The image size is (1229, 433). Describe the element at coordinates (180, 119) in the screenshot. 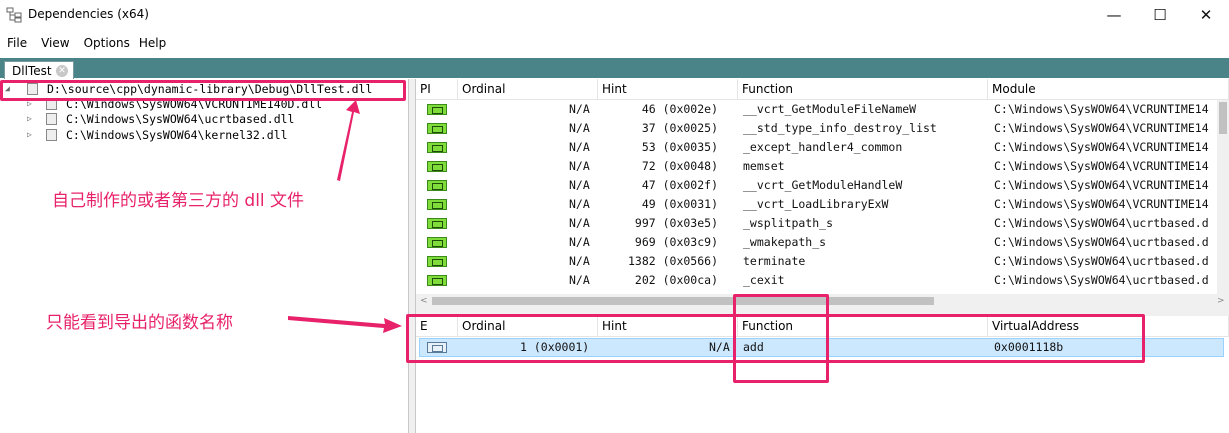

I see `tree-item-label: C:\Windows\SysWOW64\ucrtbased.dll` at that location.